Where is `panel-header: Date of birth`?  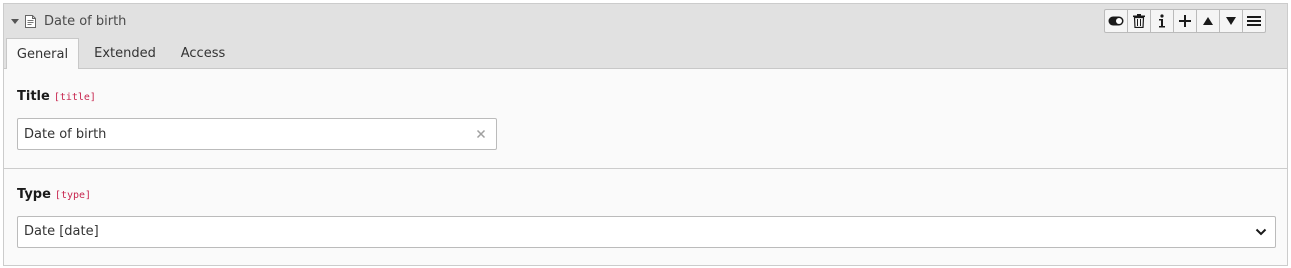 panel-header: Date of birth is located at coordinates (645, 21).